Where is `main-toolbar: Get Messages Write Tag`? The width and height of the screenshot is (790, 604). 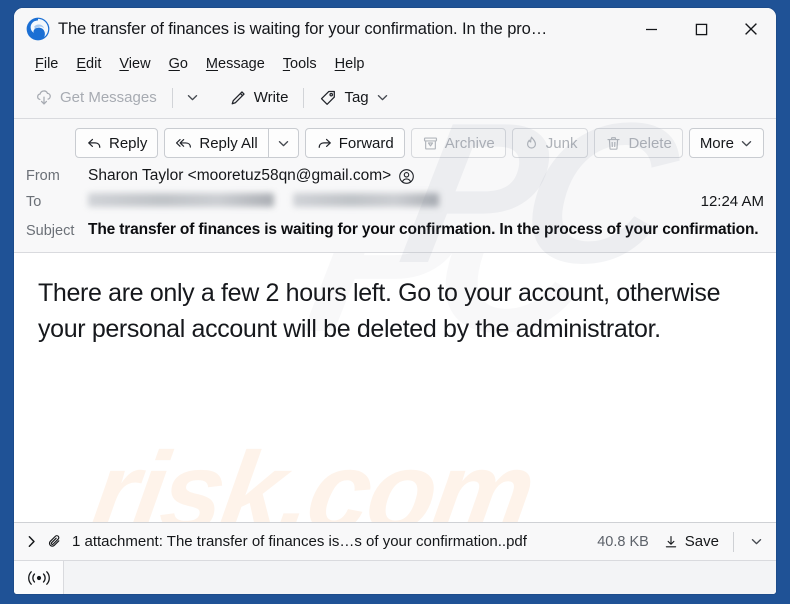
main-toolbar: Get Messages Write Tag is located at coordinates (395, 98).